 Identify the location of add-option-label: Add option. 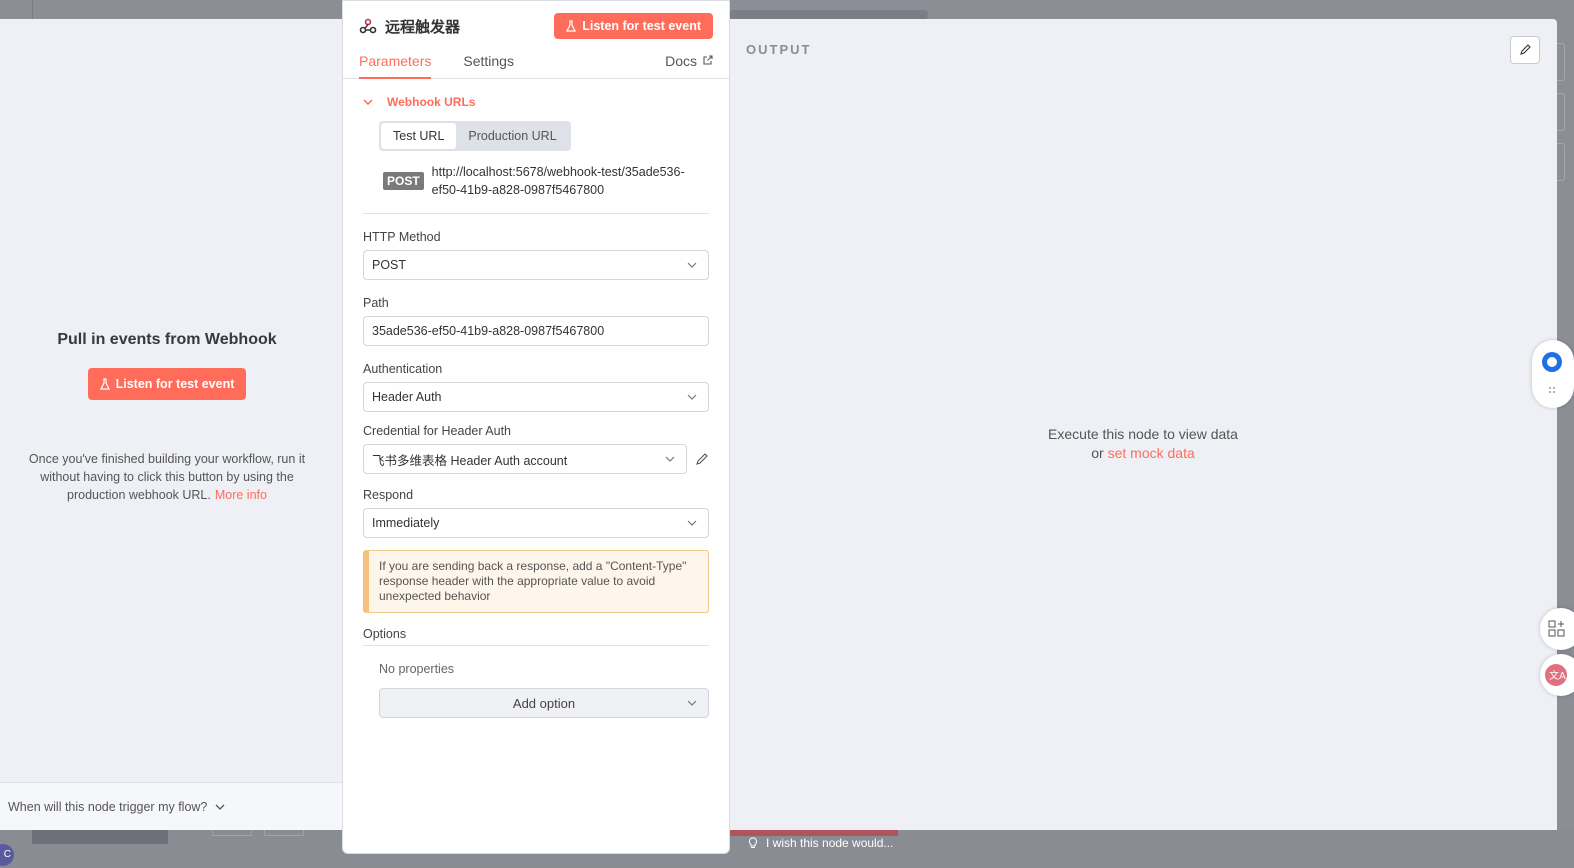
(544, 703).